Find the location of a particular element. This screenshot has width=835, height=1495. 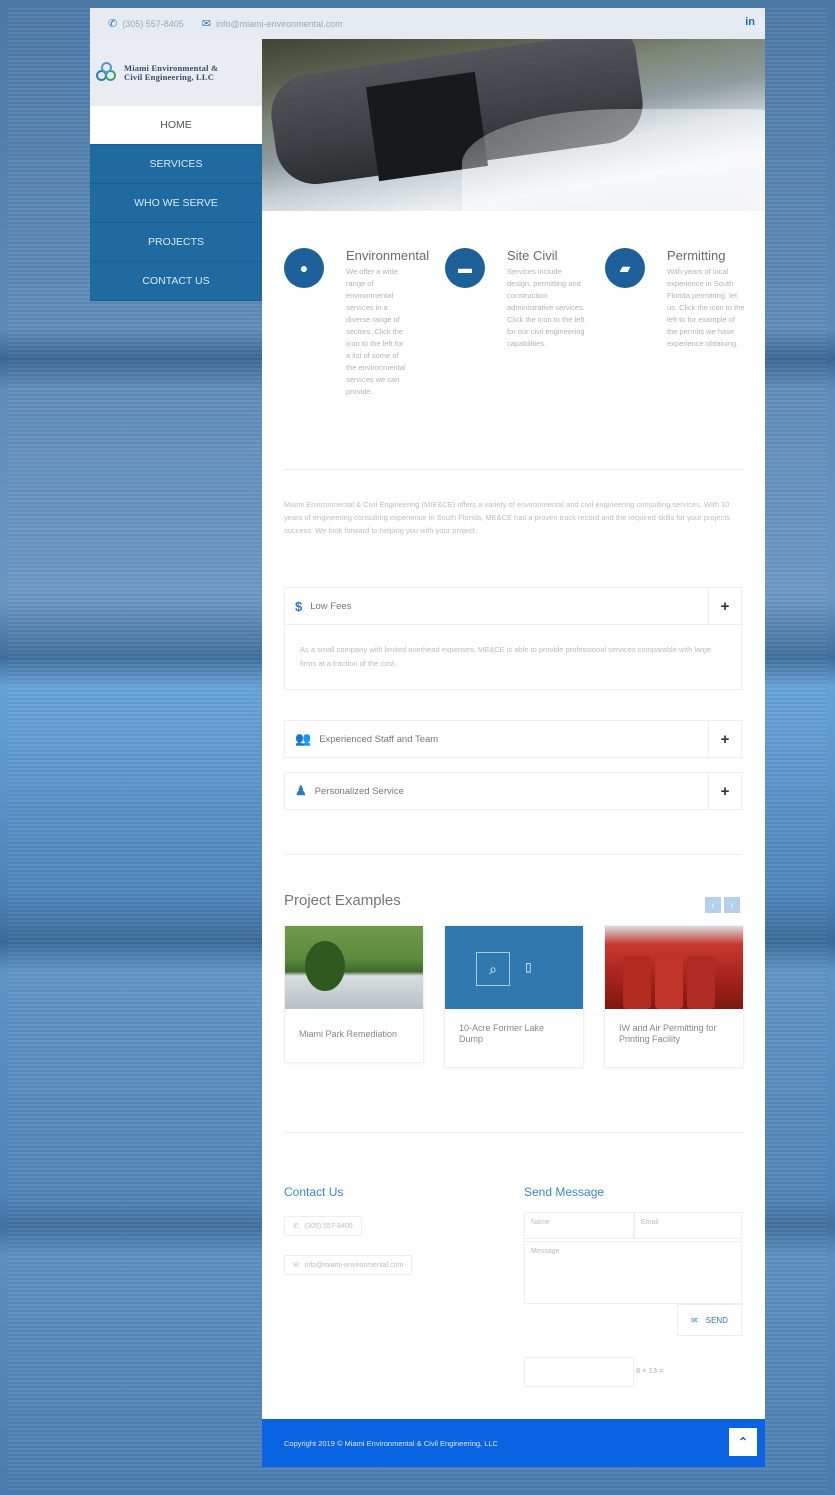

accordion-experienced-staff: 👥 Experienced Staff and Team + is located at coordinates (513, 739).